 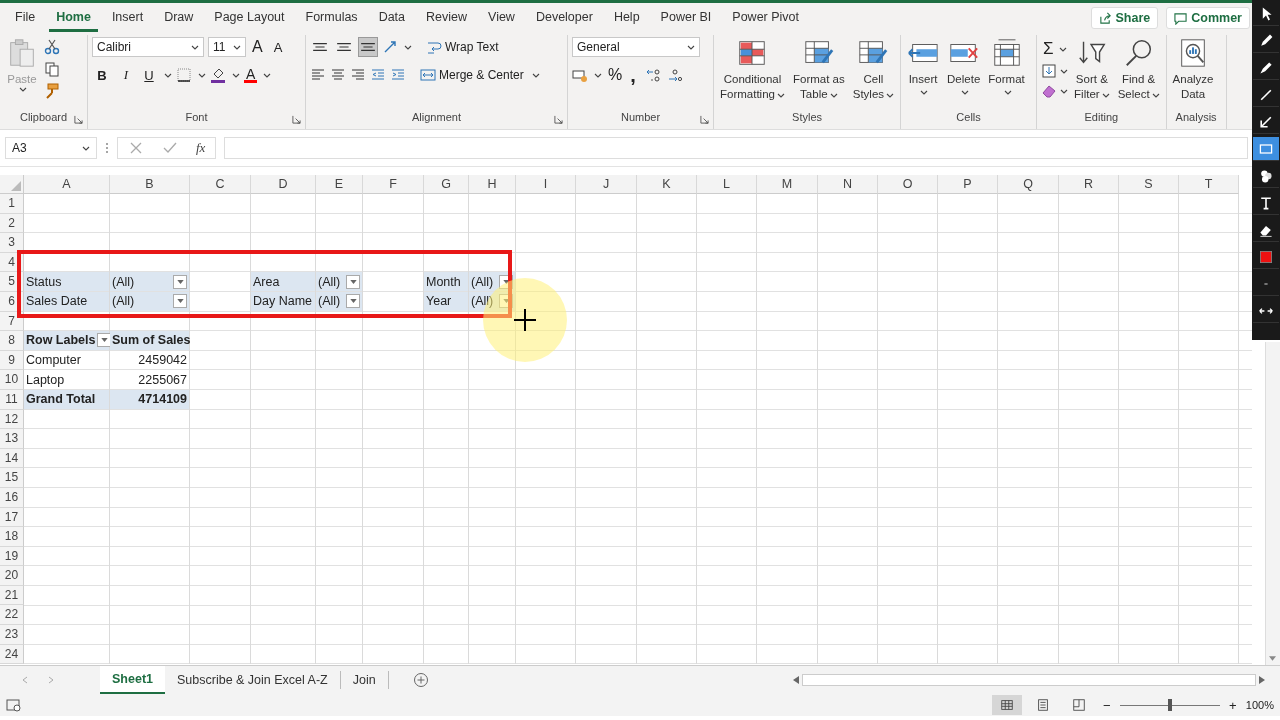 I want to click on borders-icon, so click(x=184, y=75).